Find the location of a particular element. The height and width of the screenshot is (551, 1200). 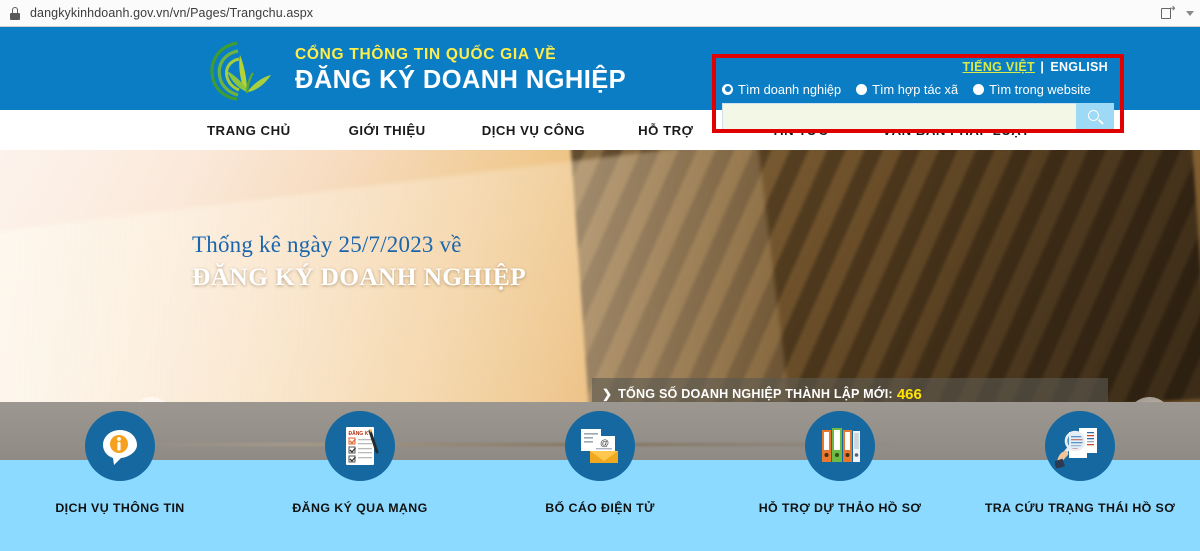

search-icon is located at coordinates (1095, 117).